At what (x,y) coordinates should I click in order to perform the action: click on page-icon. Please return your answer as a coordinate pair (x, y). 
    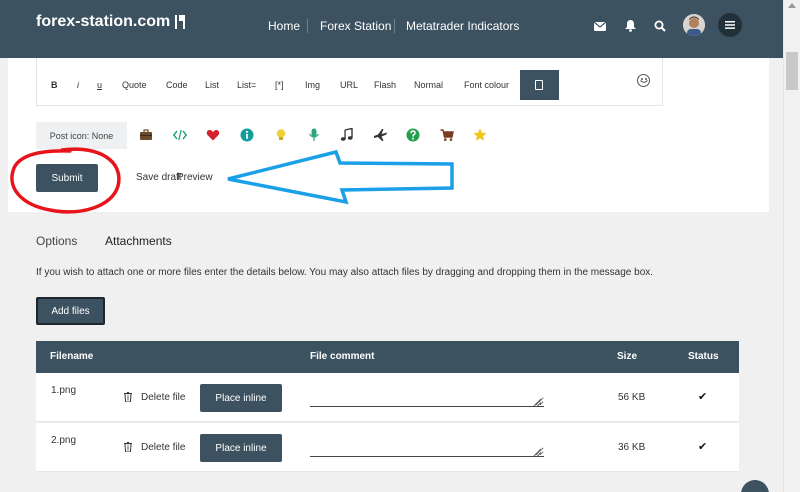
    Looking at the image, I should click on (539, 85).